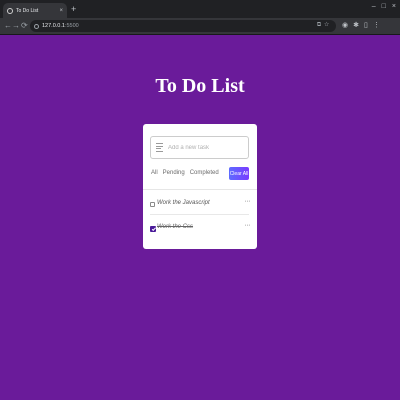  What do you see at coordinates (24, 26) in the screenshot?
I see `reload-icon: ⟳` at bounding box center [24, 26].